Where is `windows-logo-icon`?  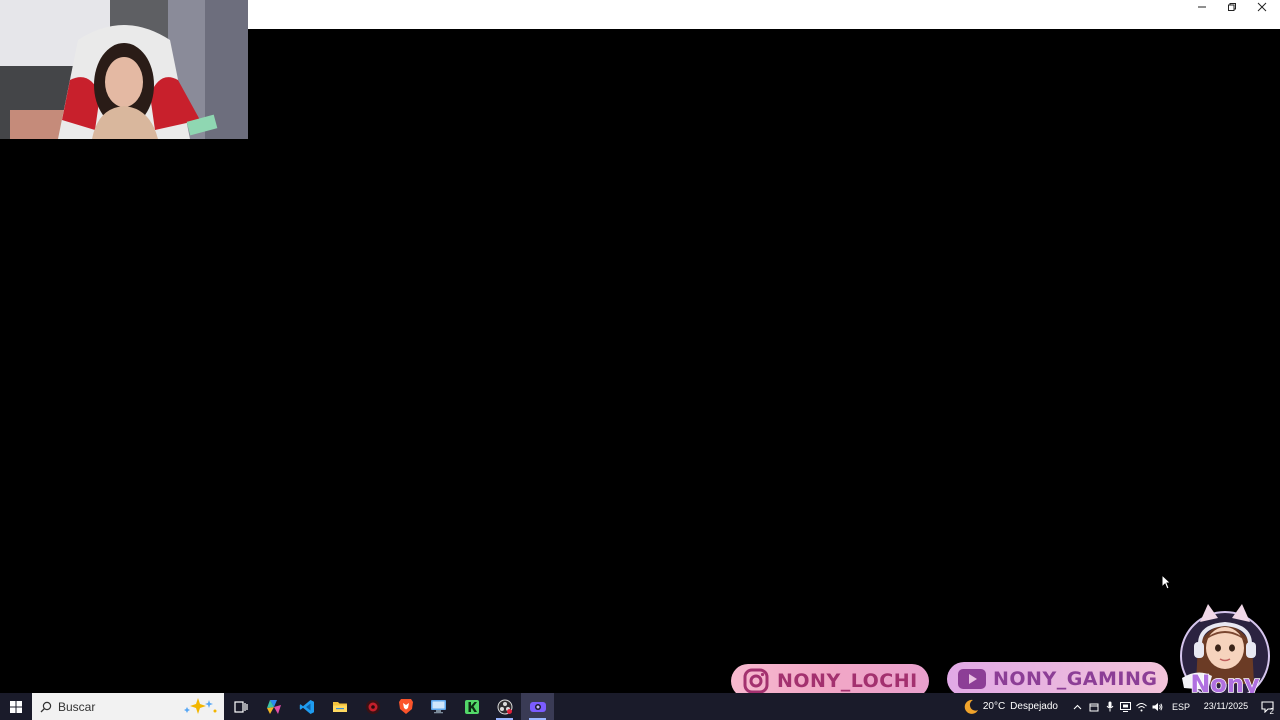
windows-logo-icon is located at coordinates (16, 706).